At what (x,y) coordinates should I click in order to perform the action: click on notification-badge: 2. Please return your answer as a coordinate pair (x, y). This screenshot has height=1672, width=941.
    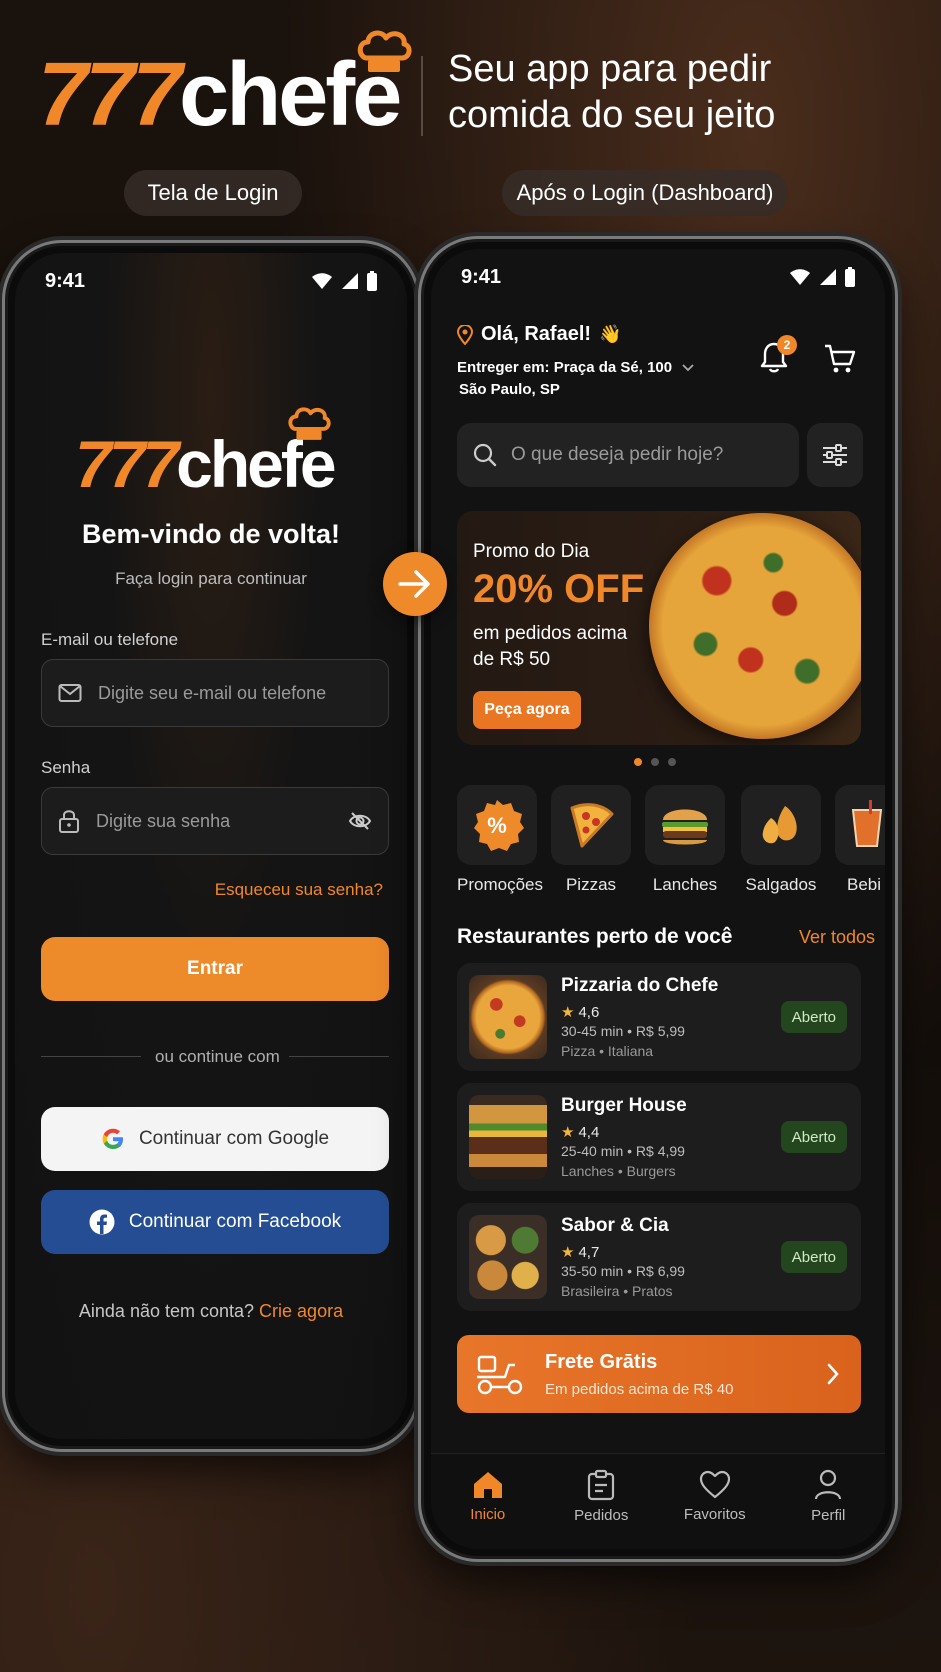
    Looking at the image, I should click on (787, 345).